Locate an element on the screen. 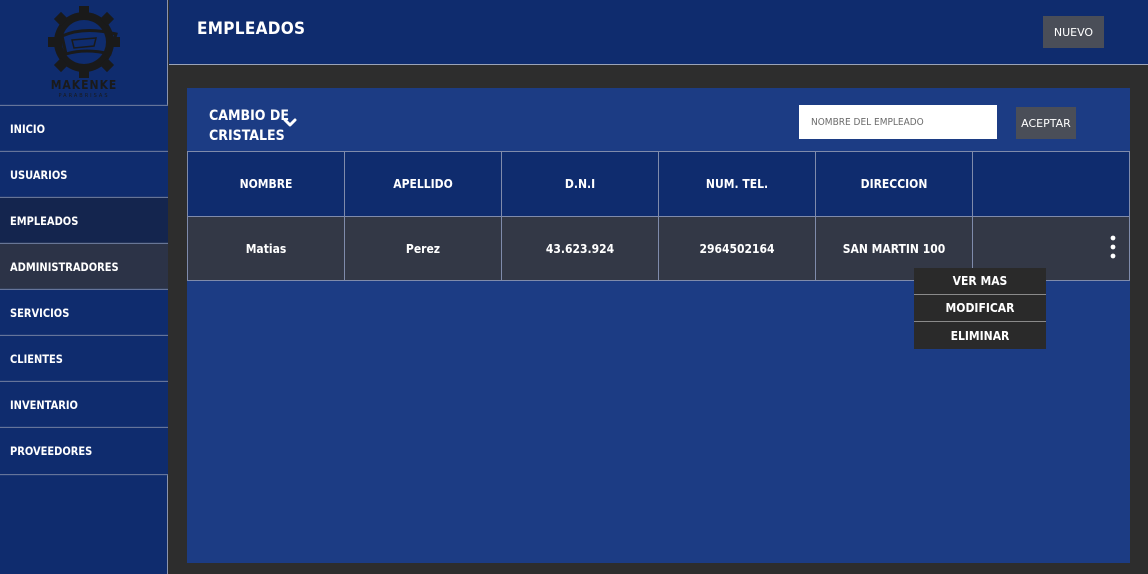 This screenshot has height=574, width=1148. gear-windshield-icon is located at coordinates (84, 42).